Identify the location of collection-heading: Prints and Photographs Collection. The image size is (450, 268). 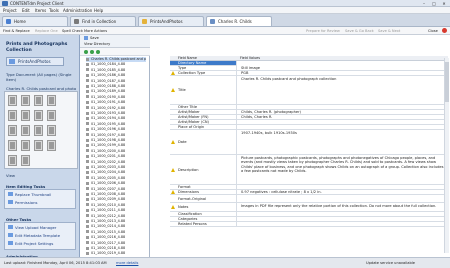
(37, 47).